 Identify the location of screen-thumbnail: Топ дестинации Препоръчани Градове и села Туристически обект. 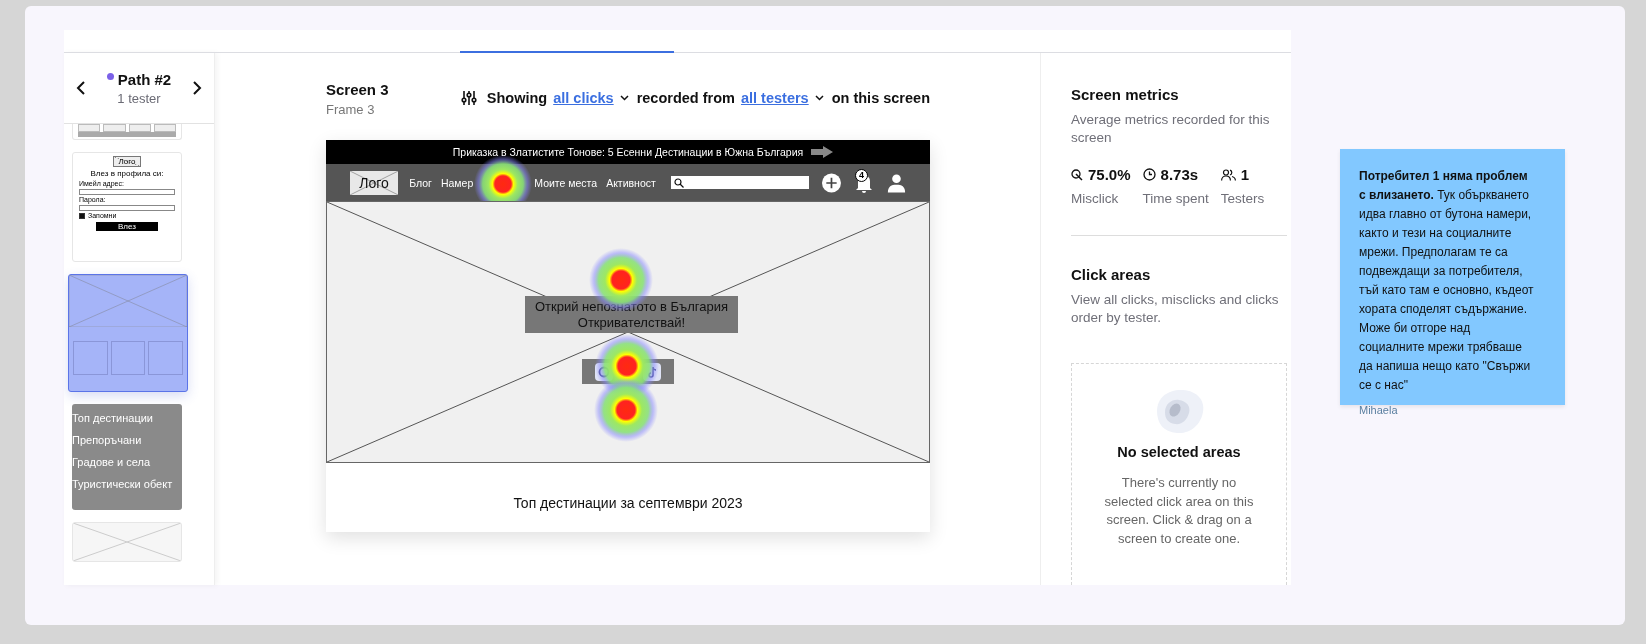
(127, 457).